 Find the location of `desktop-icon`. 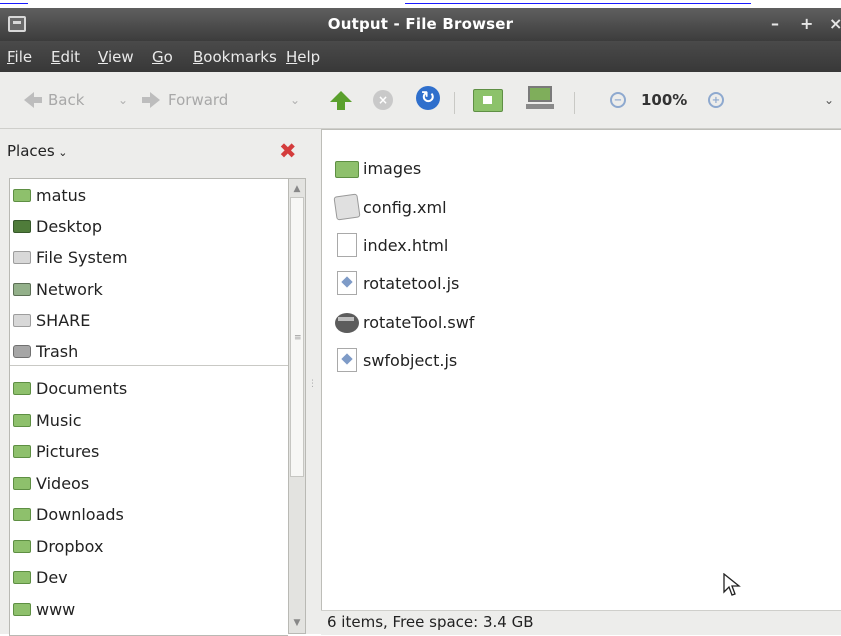

desktop-icon is located at coordinates (22, 226).